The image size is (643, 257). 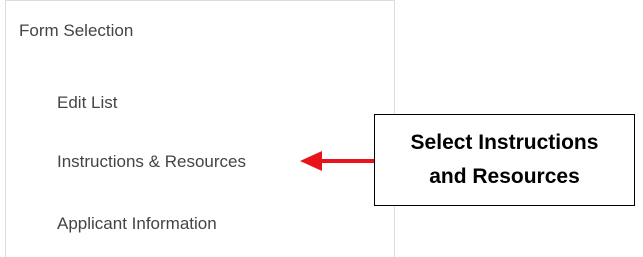 What do you see at coordinates (504, 176) in the screenshot?
I see `callout-line-2: and Resources` at bounding box center [504, 176].